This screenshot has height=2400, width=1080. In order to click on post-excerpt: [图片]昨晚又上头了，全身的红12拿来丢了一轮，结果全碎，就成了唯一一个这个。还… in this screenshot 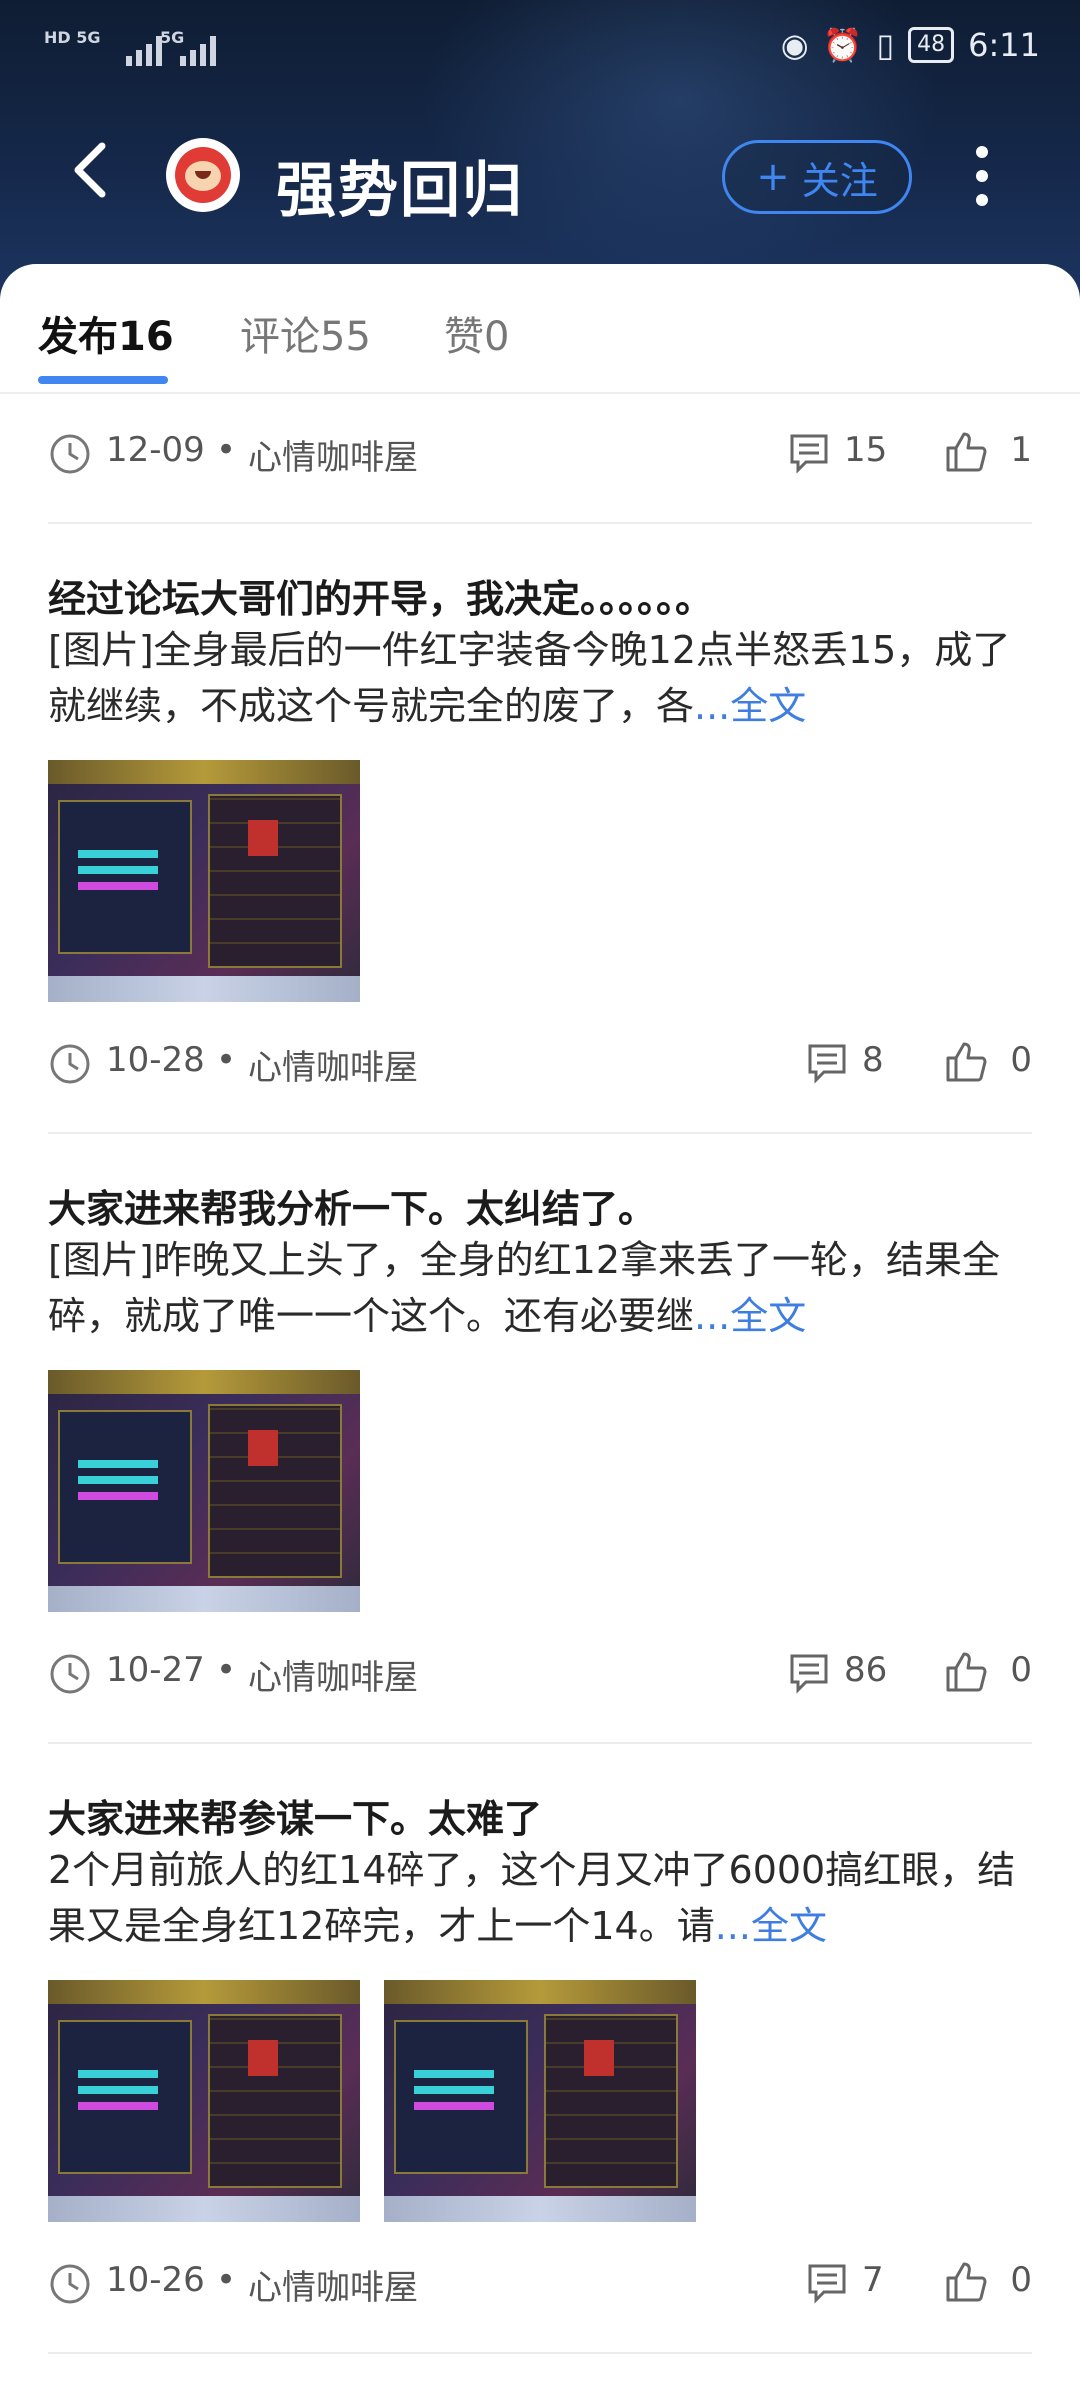, I will do `click(524, 1288)`.